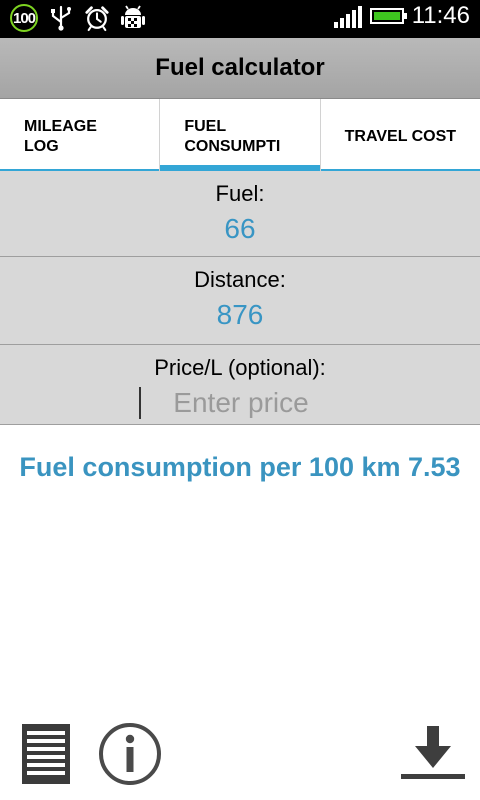 This screenshot has height=800, width=480. I want to click on consumption-result: Fuel consumption per 100 km 7.53, so click(240, 467).